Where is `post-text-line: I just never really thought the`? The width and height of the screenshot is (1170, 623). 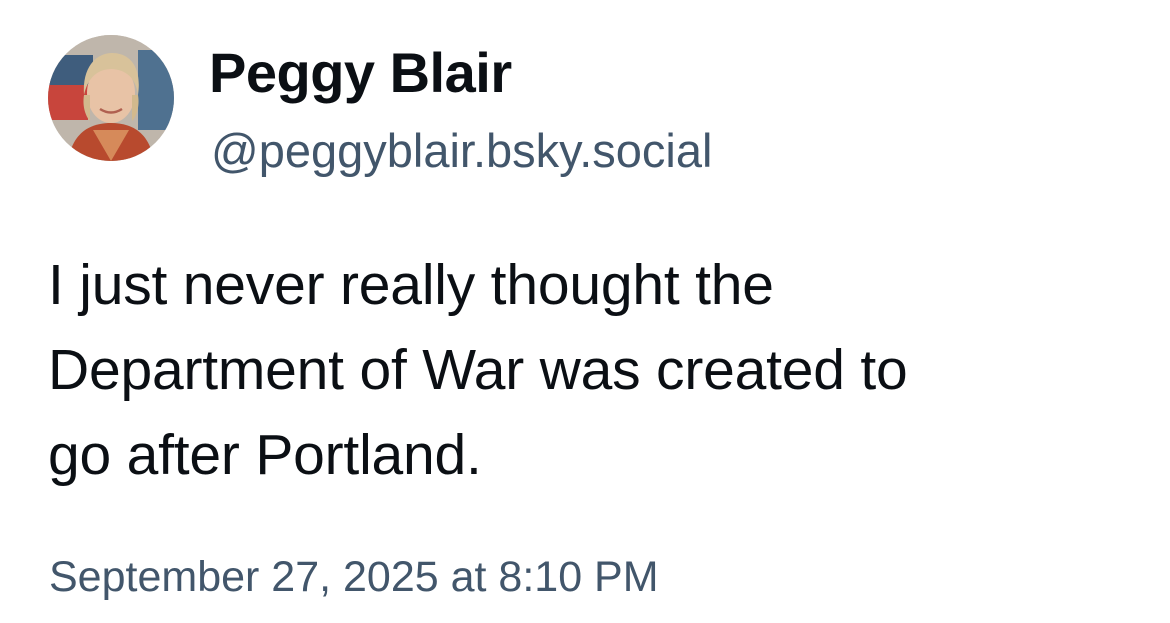
post-text-line: I just never really thought the is located at coordinates (411, 285).